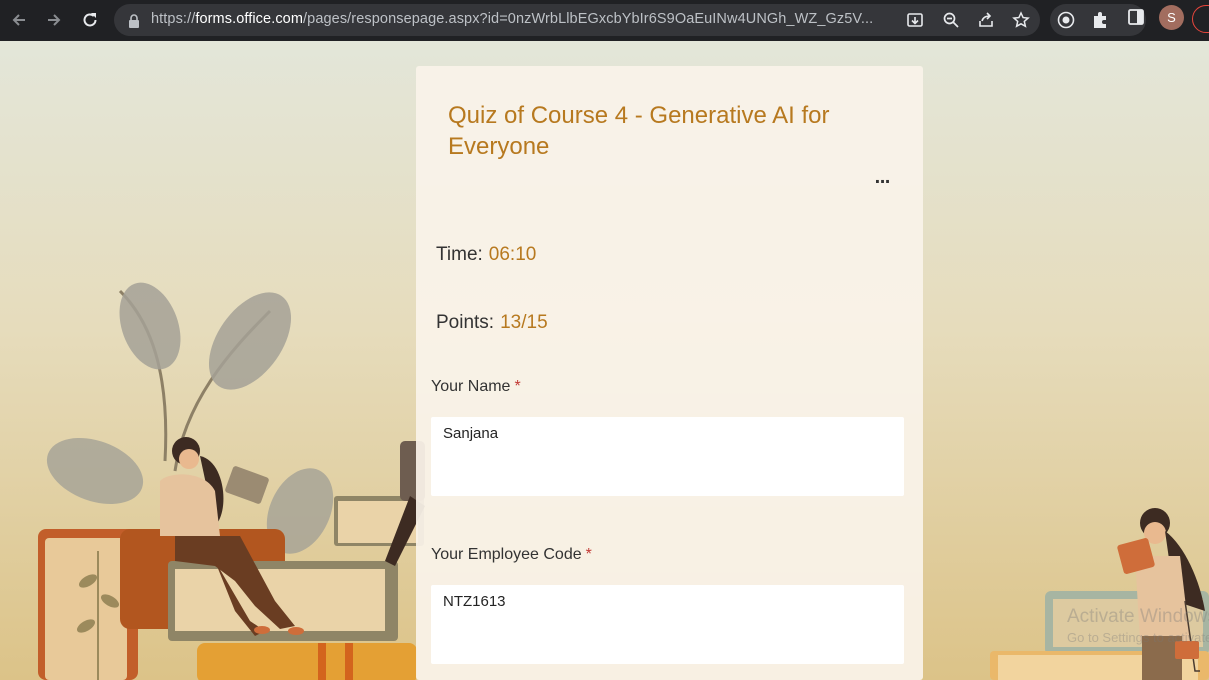  I want to click on watermark-line-1: Activate Windows, so click(1138, 616).